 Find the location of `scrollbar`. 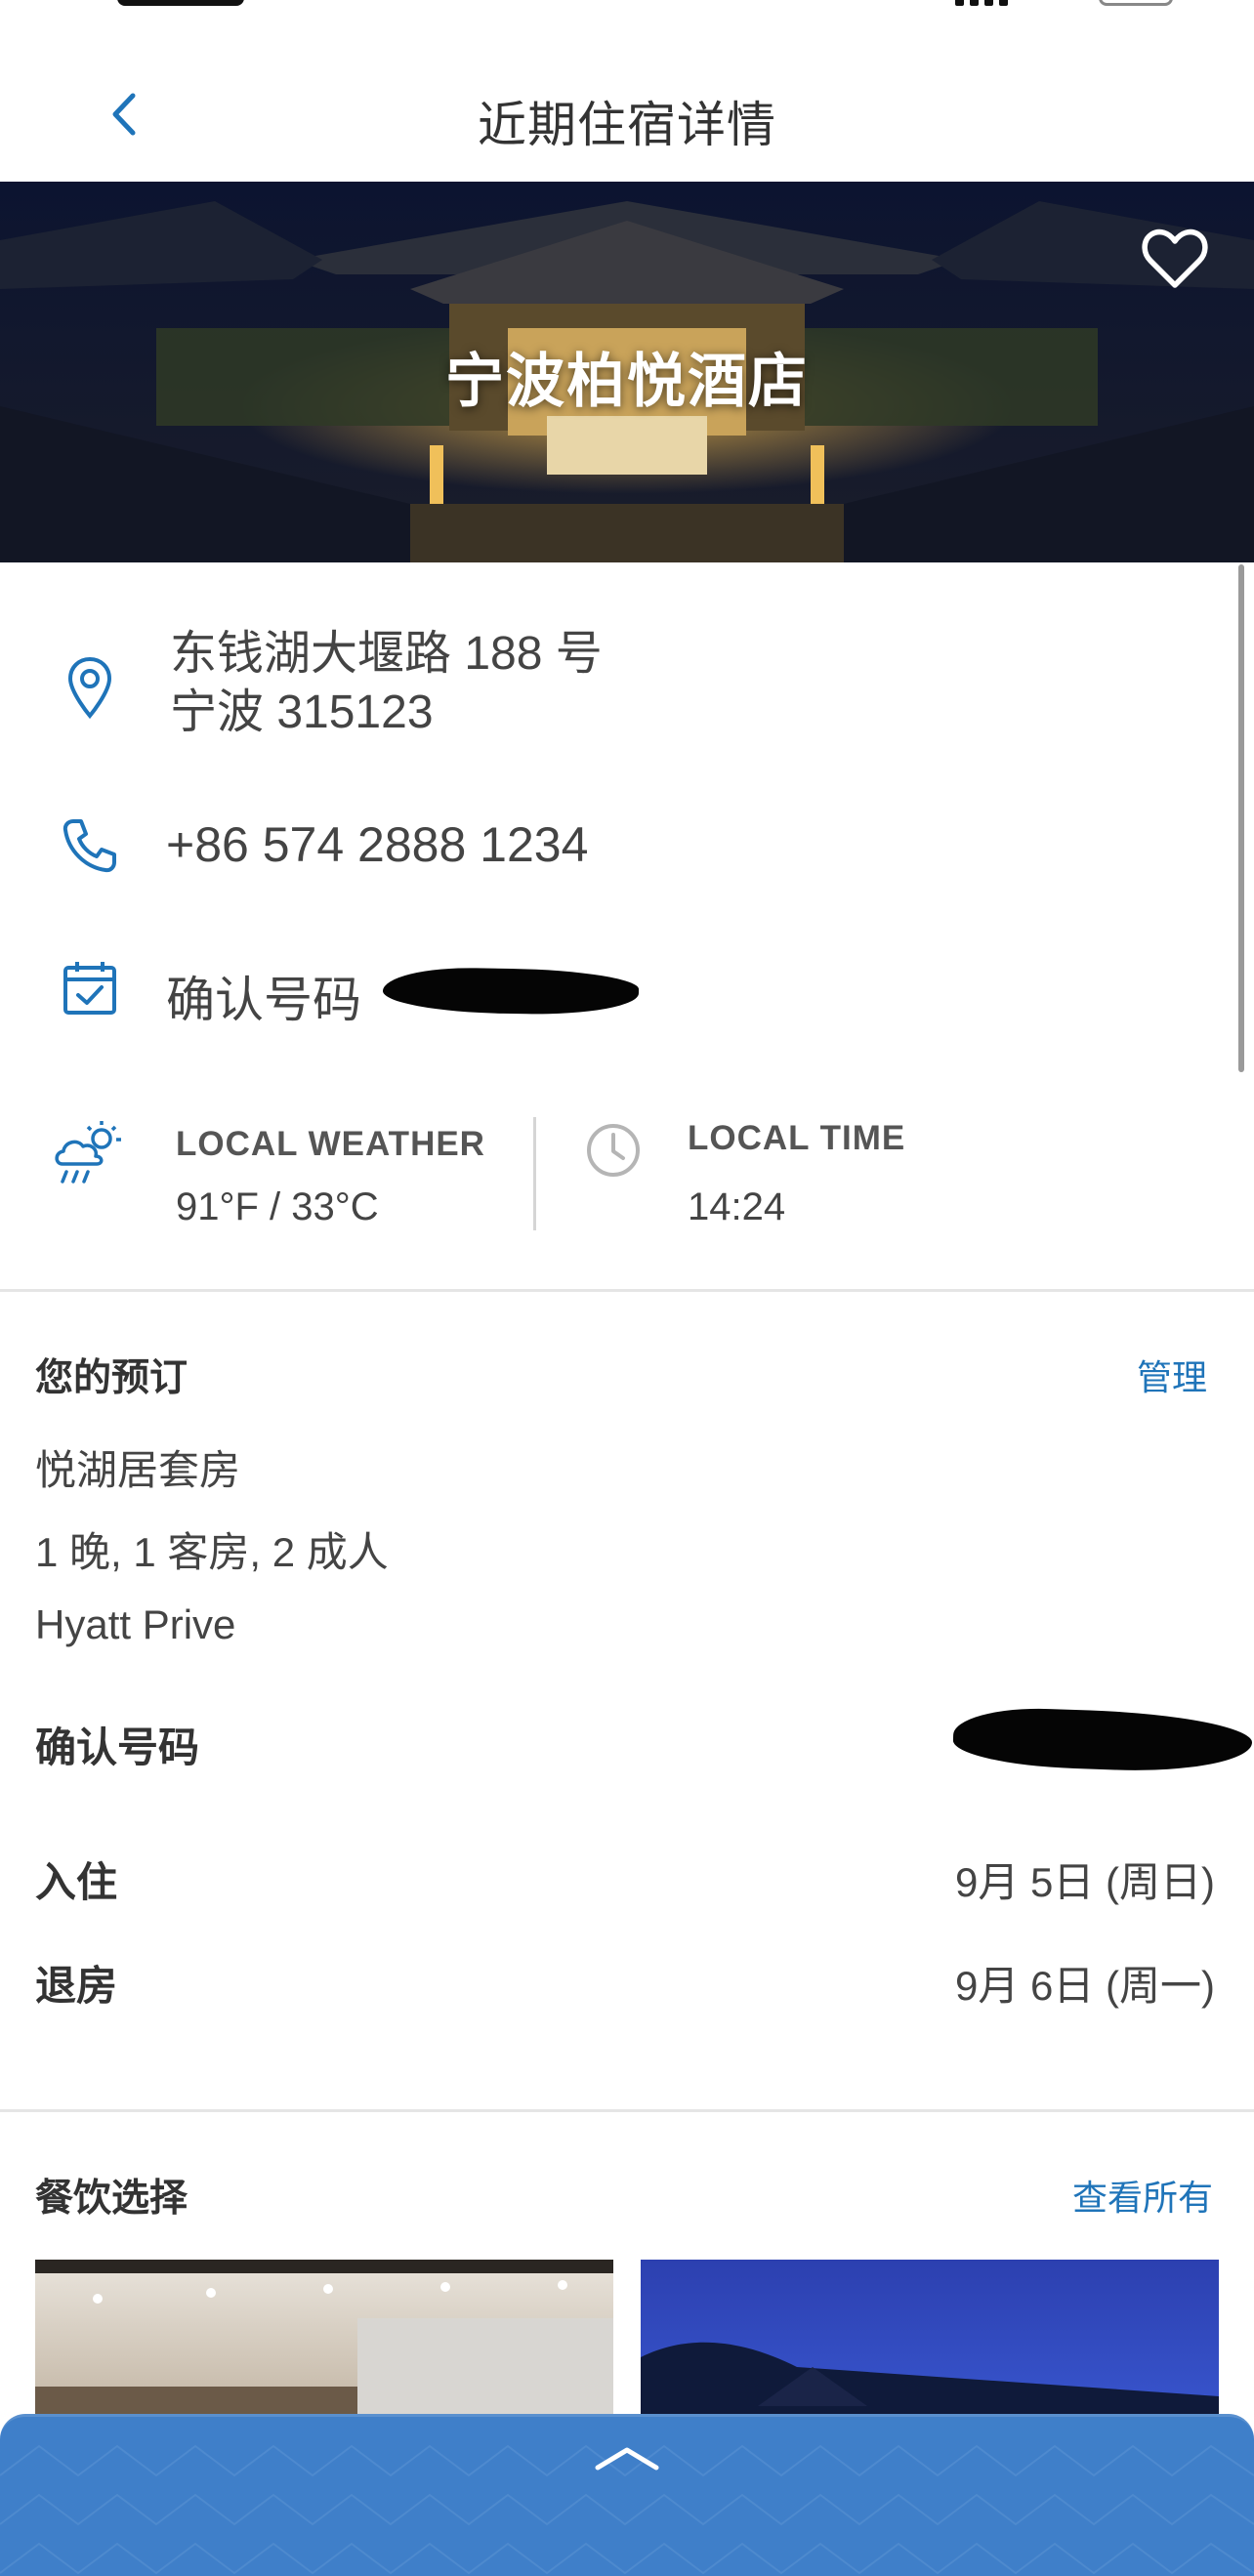

scrollbar is located at coordinates (1241, 818).